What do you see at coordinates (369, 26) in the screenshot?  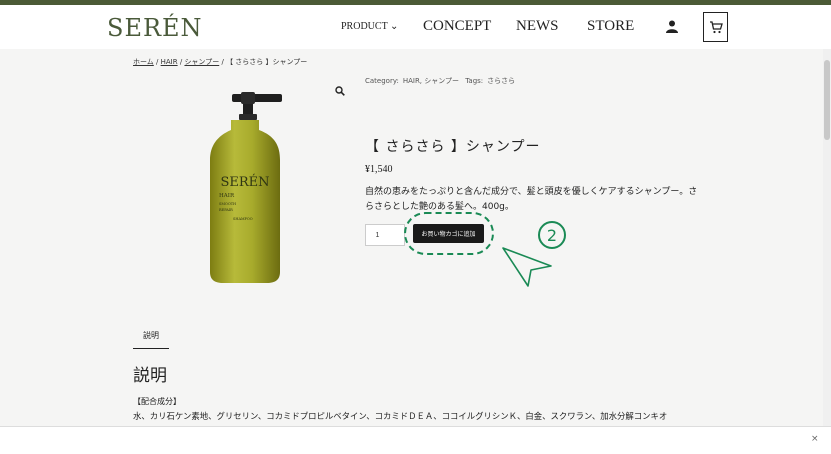 I see `nav-product: PRODUCT ⌄` at bounding box center [369, 26].